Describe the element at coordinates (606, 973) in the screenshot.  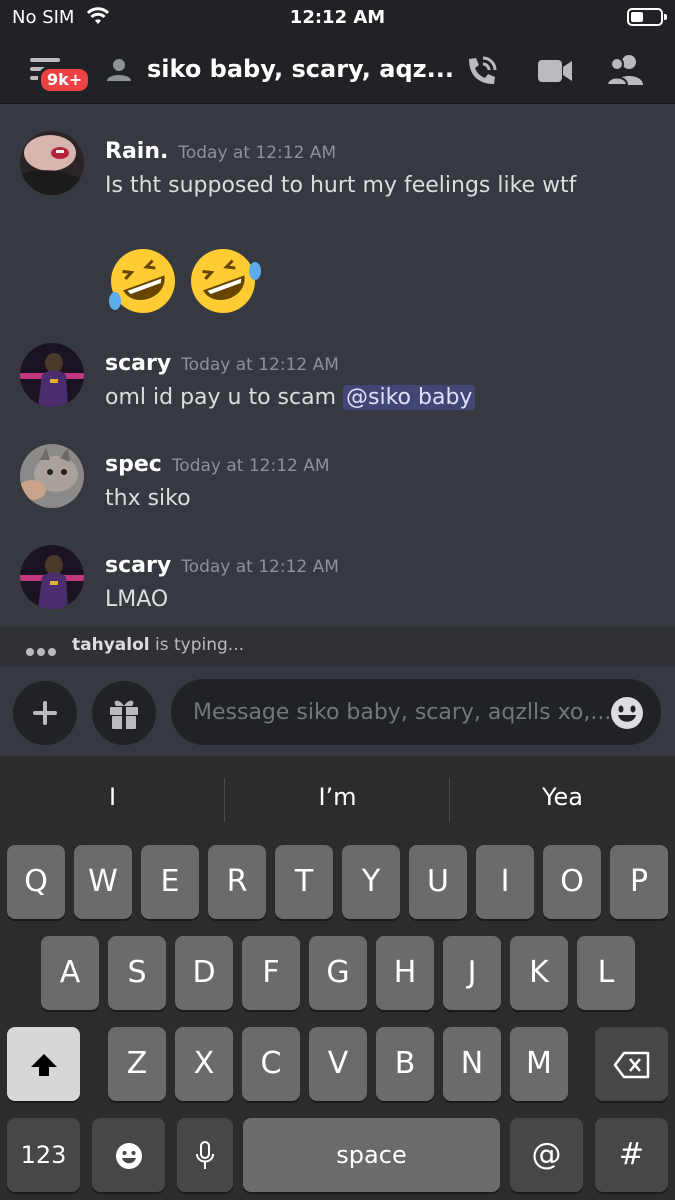
I see `key-l: L` at that location.